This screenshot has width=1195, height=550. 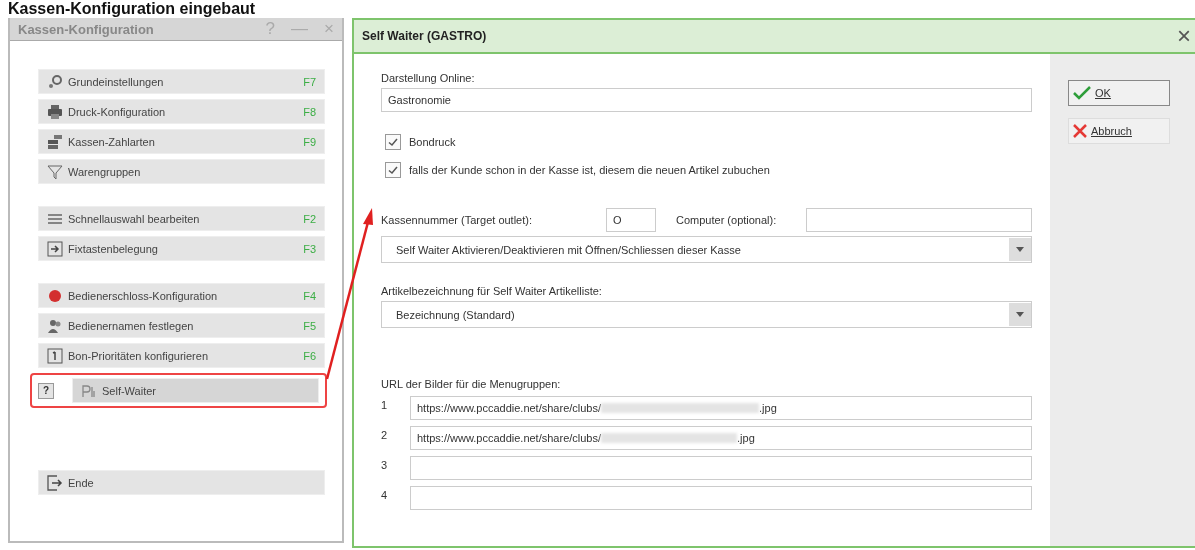 What do you see at coordinates (181, 248) in the screenshot?
I see `menu-item: Fixtastenbelegung F3` at bounding box center [181, 248].